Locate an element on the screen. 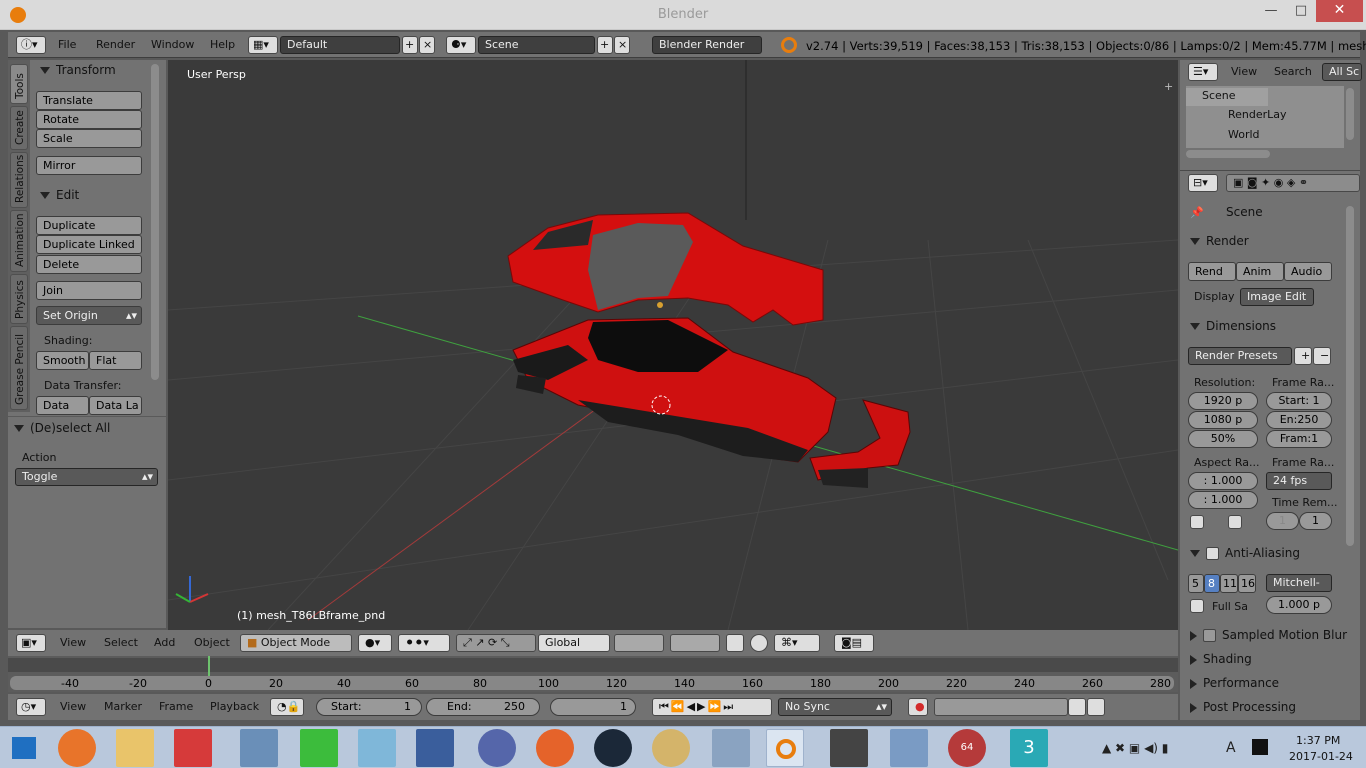 Image resolution: width=1366 pixels, height=768 pixels. pivot-dropdown: ⚫⚫▾ is located at coordinates (424, 643).